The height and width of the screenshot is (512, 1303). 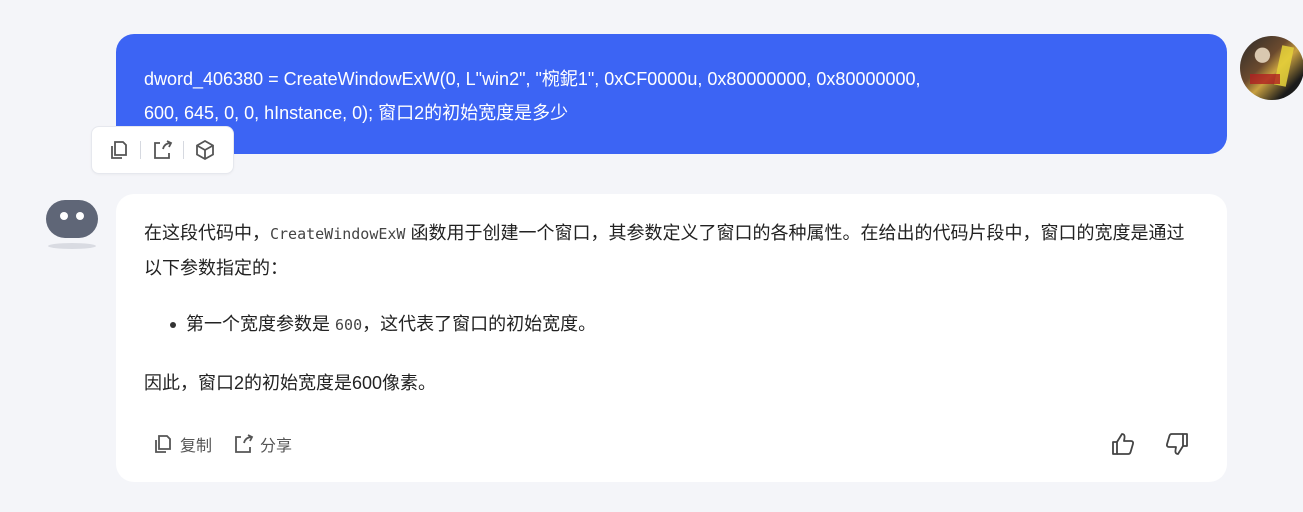 I want to click on conclusion-paragraph: 因此，窗口2的初始宽度是600像素。, so click(x=290, y=383).